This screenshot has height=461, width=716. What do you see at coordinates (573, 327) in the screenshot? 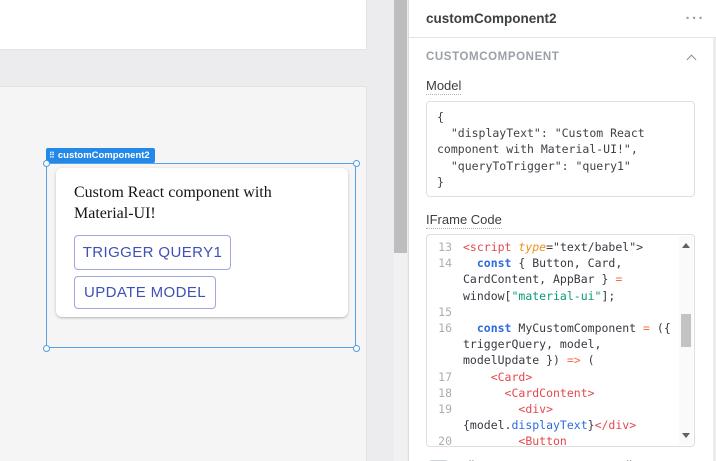
I see `code-text: const MyCustomComponent = ({` at bounding box center [573, 327].